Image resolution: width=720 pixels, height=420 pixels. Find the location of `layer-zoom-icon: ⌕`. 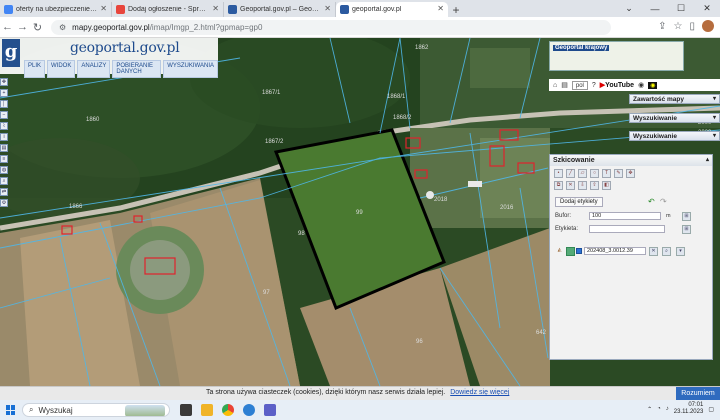

layer-zoom-icon: ⌕ is located at coordinates (666, 251).